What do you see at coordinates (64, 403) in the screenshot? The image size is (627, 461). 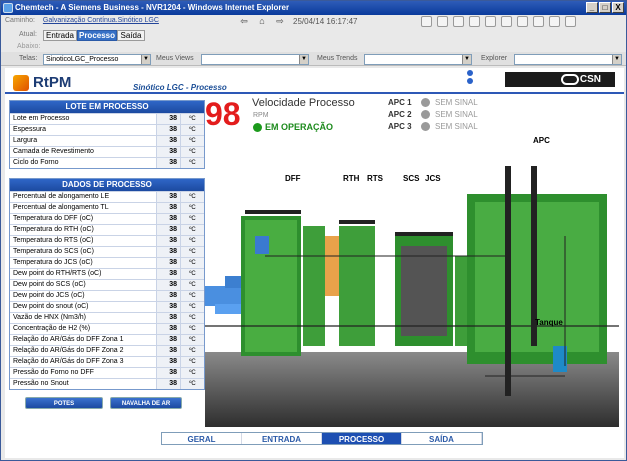 I see `potes-button: POTES` at bounding box center [64, 403].